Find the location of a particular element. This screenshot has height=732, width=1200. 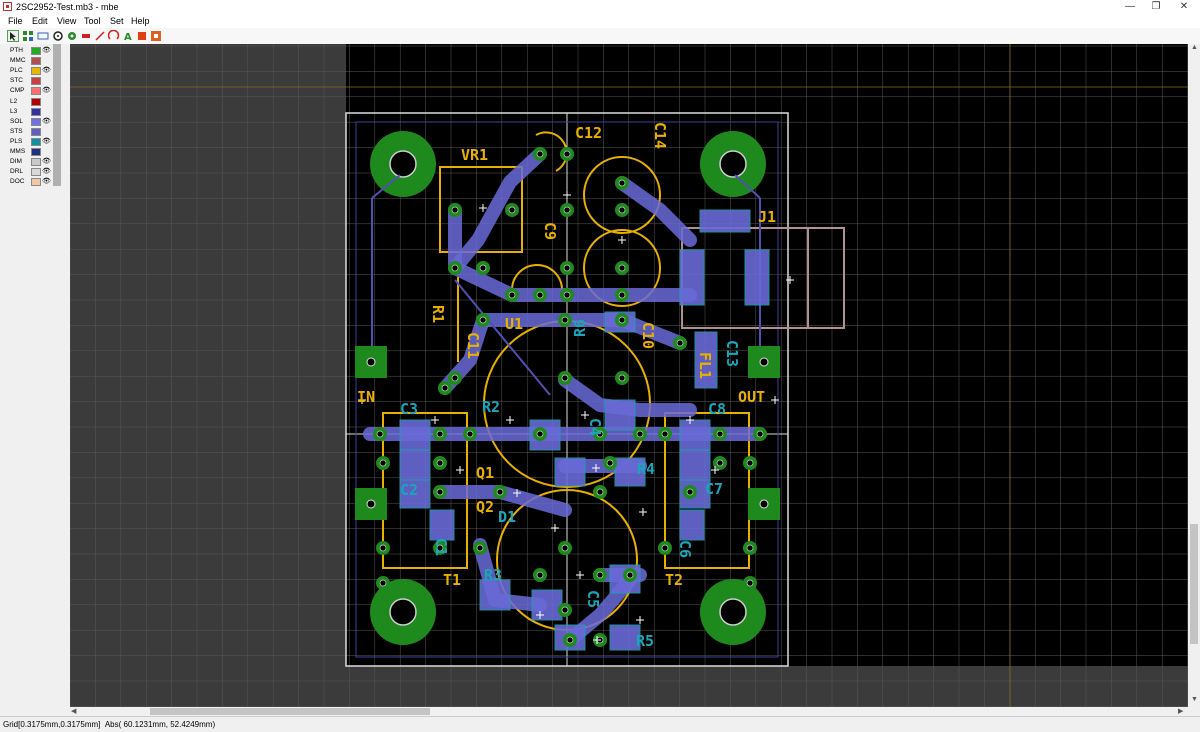

minimize-button: — is located at coordinates (1130, 7).